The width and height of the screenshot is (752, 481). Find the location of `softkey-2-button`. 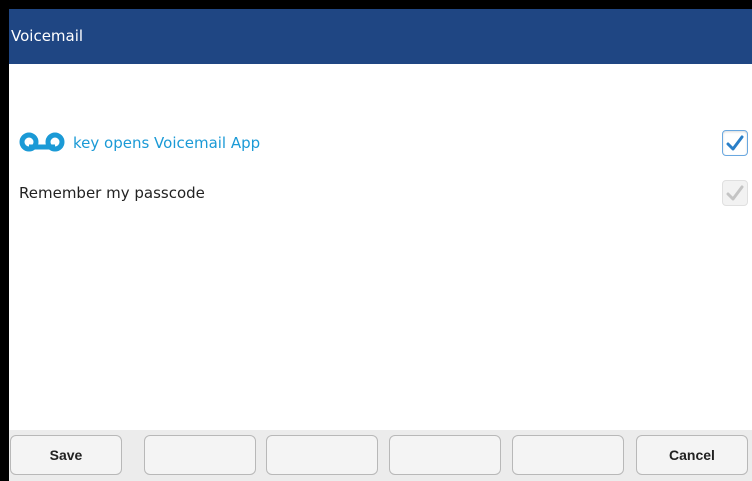

softkey-2-button is located at coordinates (200, 455).